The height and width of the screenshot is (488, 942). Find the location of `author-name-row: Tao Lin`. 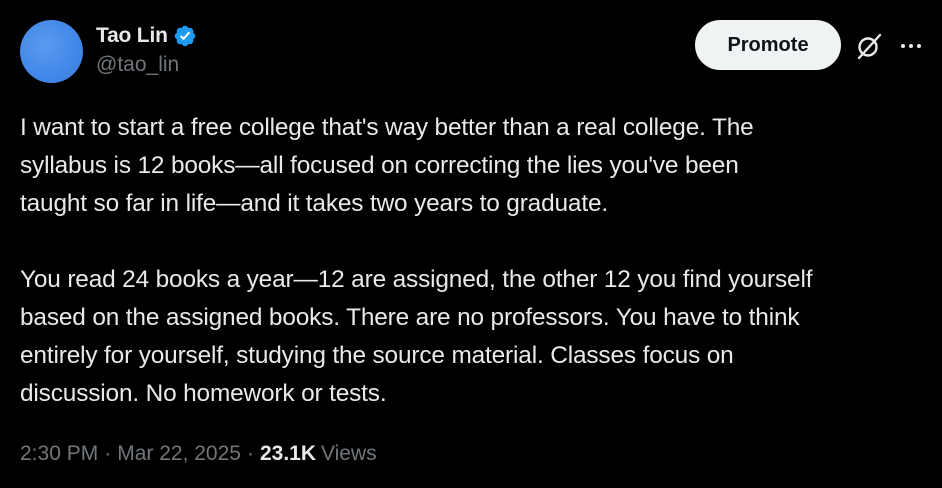

author-name-row: Tao Lin is located at coordinates (146, 36).